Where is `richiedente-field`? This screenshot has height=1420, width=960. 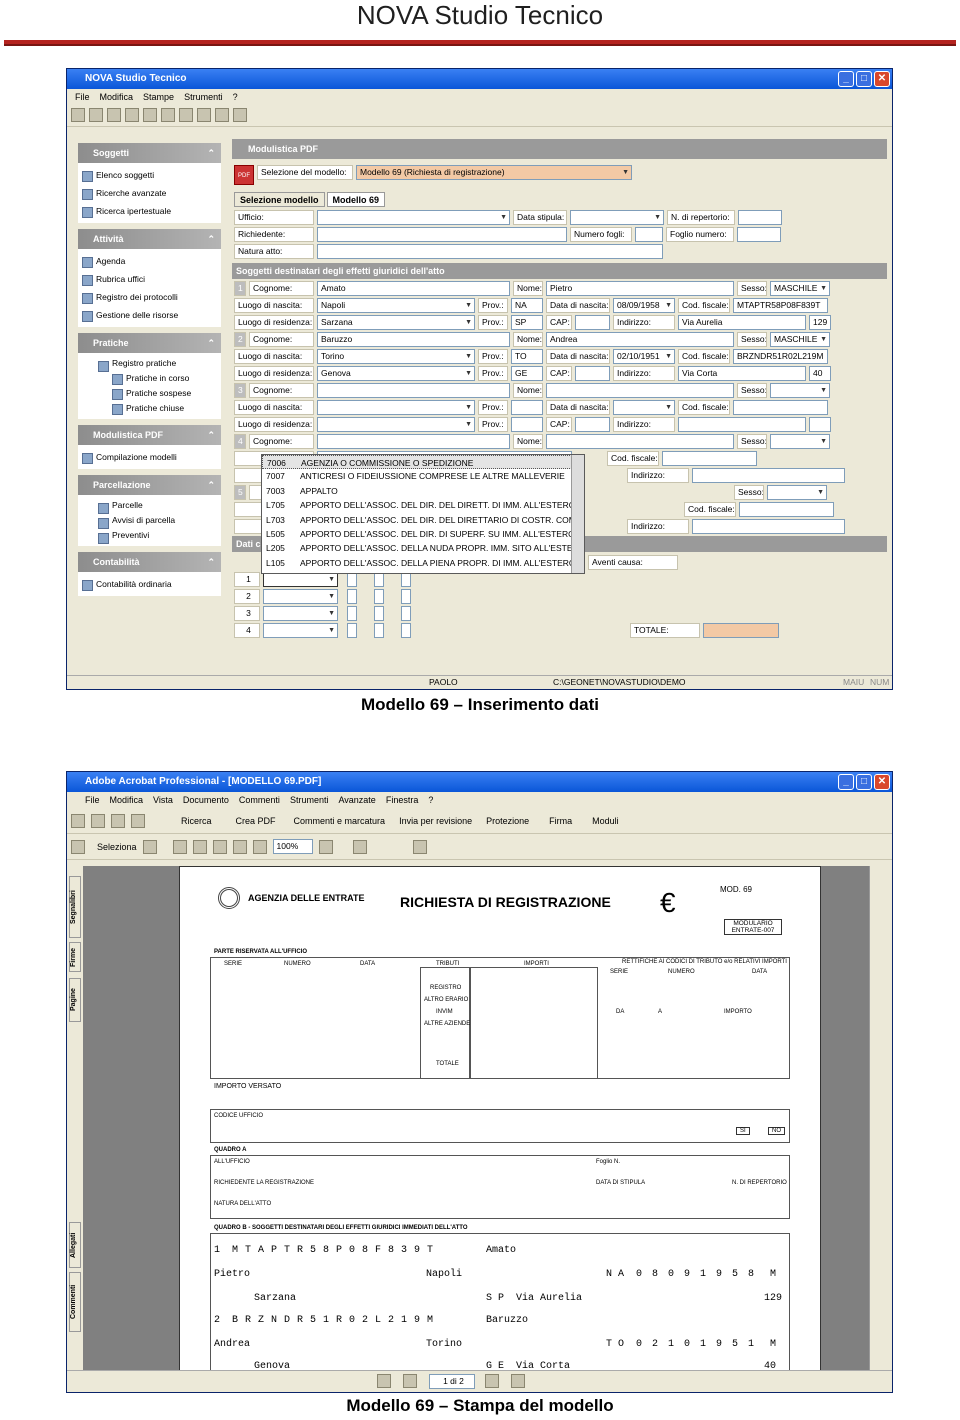
richiedente-field is located at coordinates (442, 234).